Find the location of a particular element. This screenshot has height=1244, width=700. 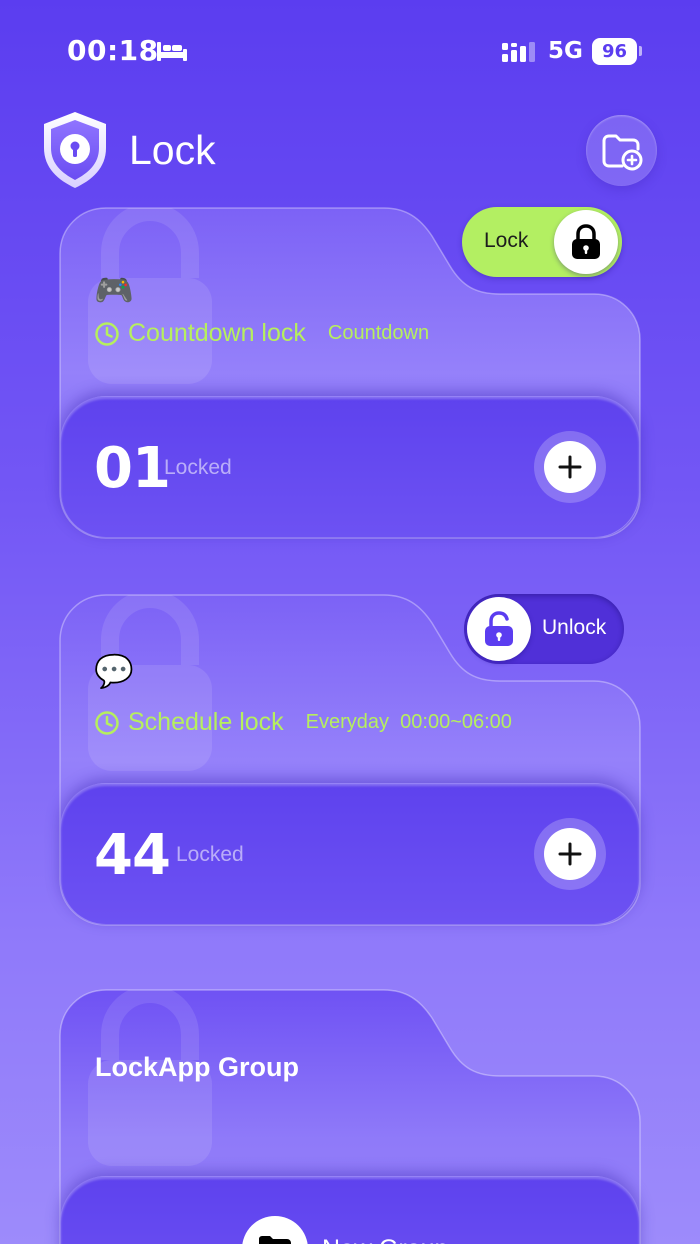

lock-open-icon is located at coordinates (499, 628).